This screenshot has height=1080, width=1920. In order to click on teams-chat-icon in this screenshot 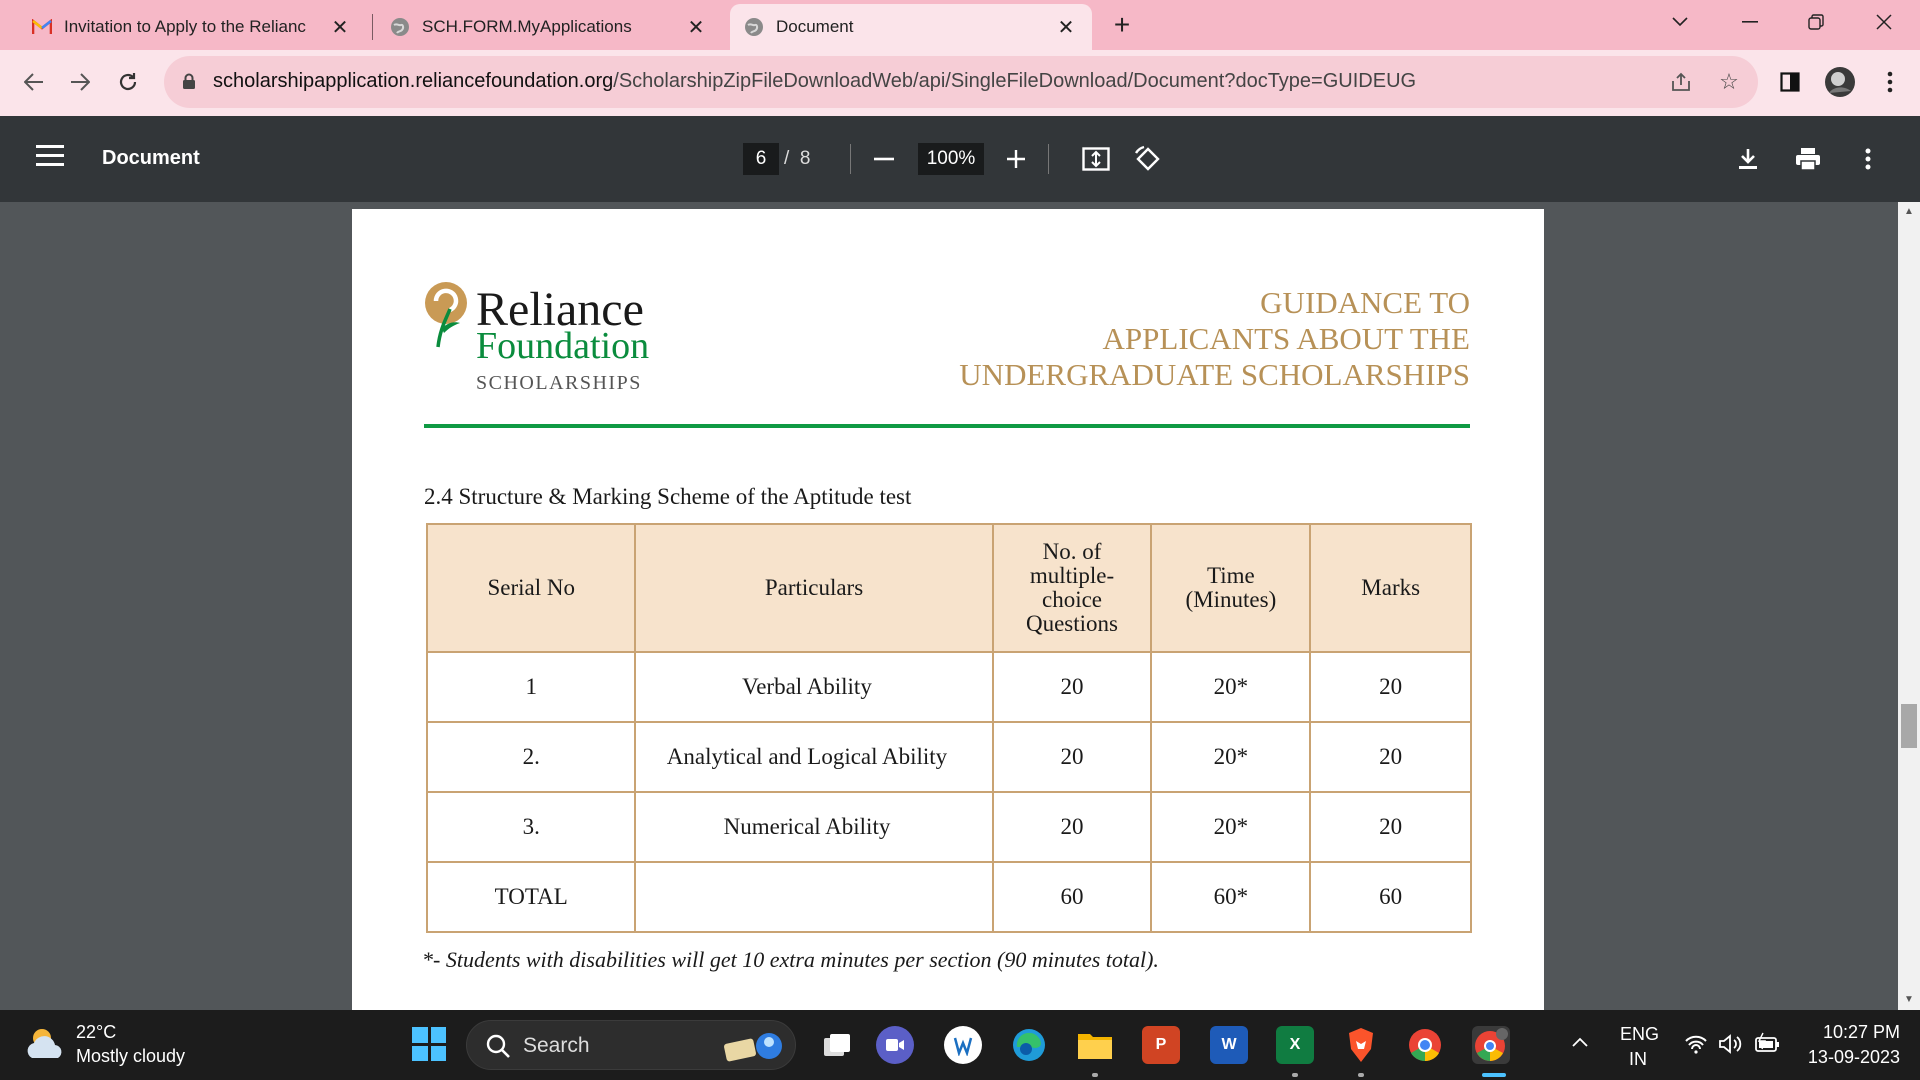, I will do `click(895, 1045)`.